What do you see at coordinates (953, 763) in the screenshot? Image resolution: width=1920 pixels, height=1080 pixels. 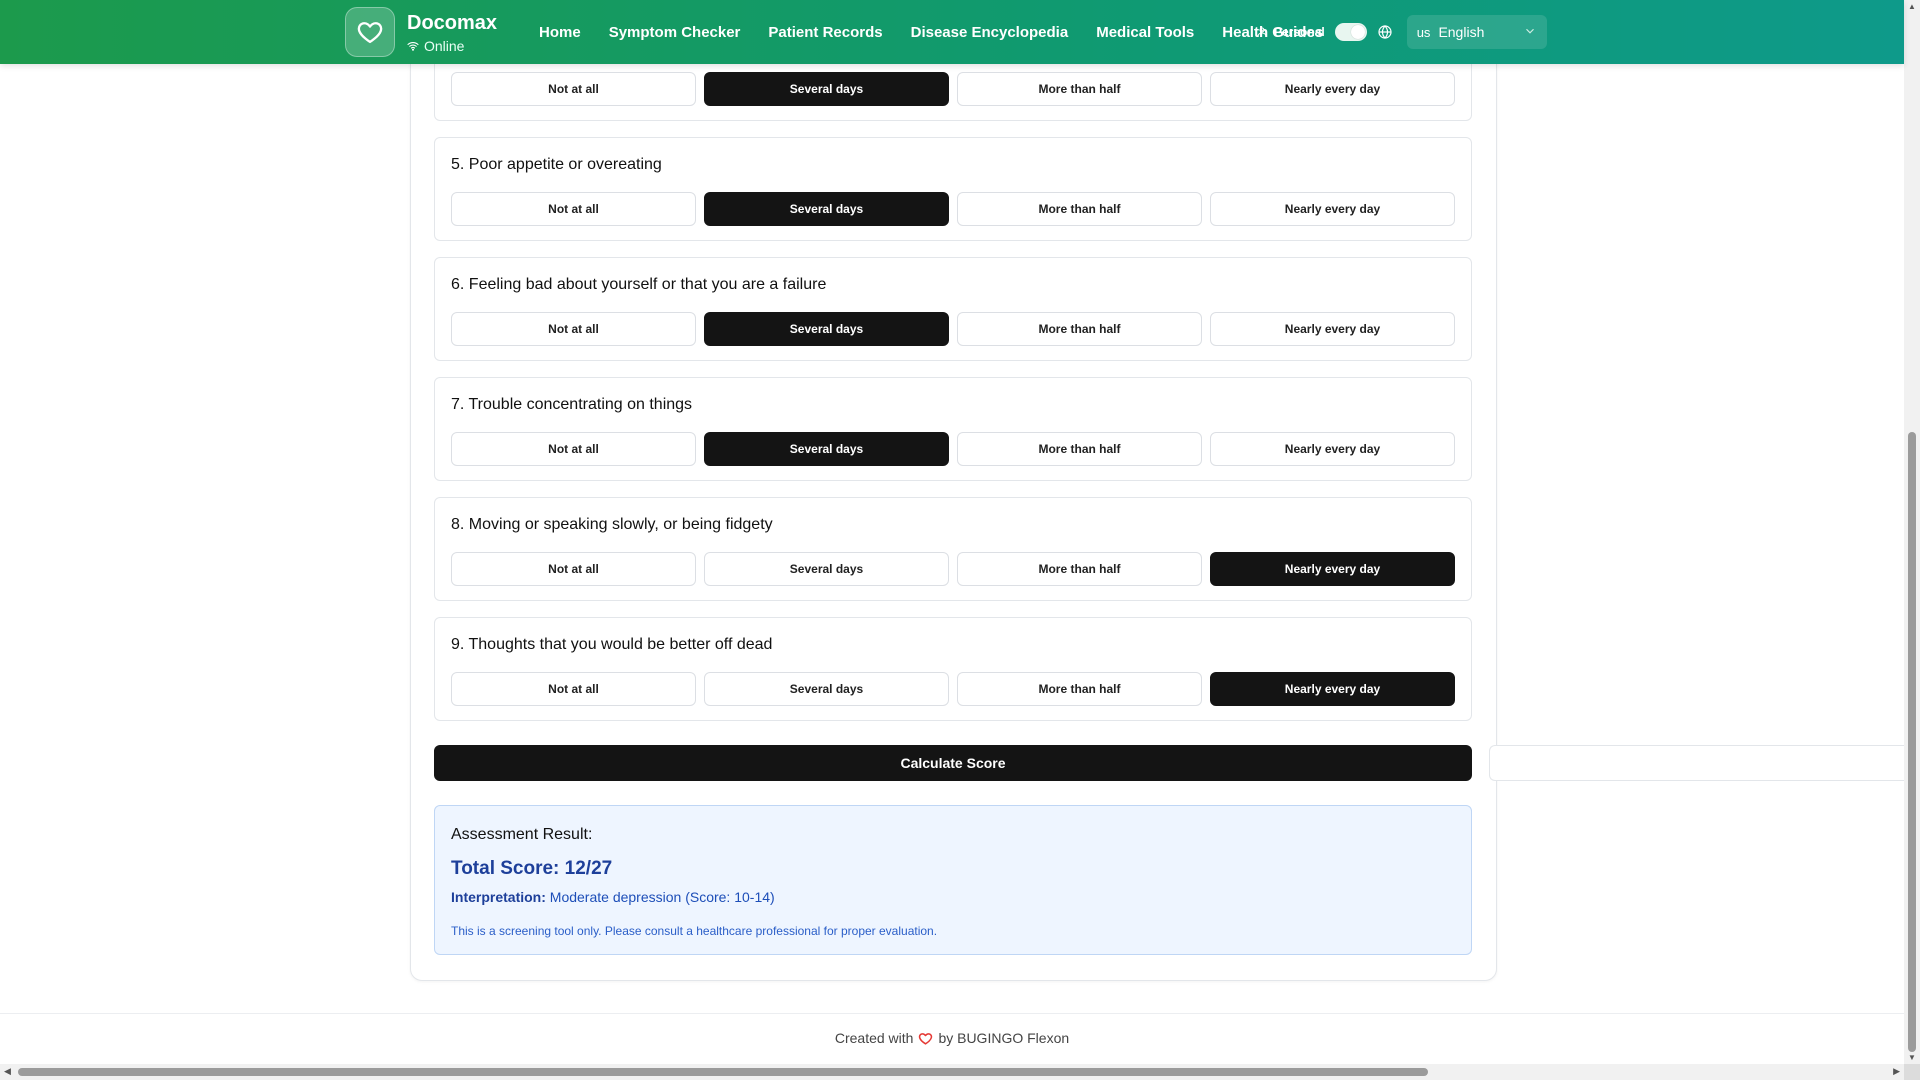 I see `calculate-score-button: Calculate Score` at bounding box center [953, 763].